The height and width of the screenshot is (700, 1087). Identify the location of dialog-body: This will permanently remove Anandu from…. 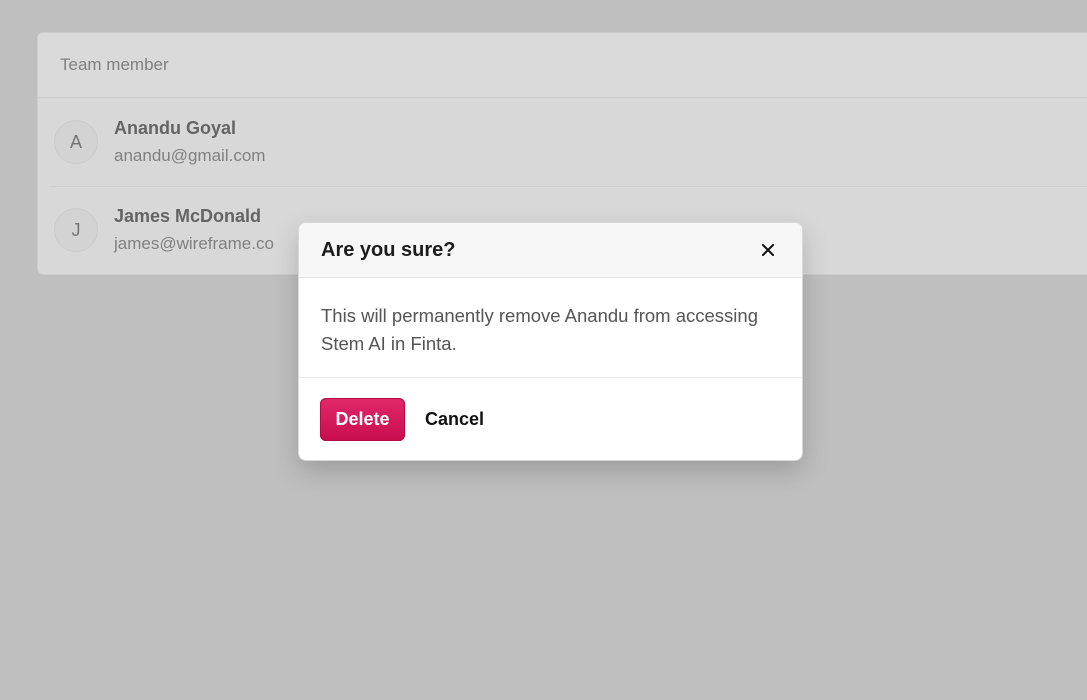
(550, 328).